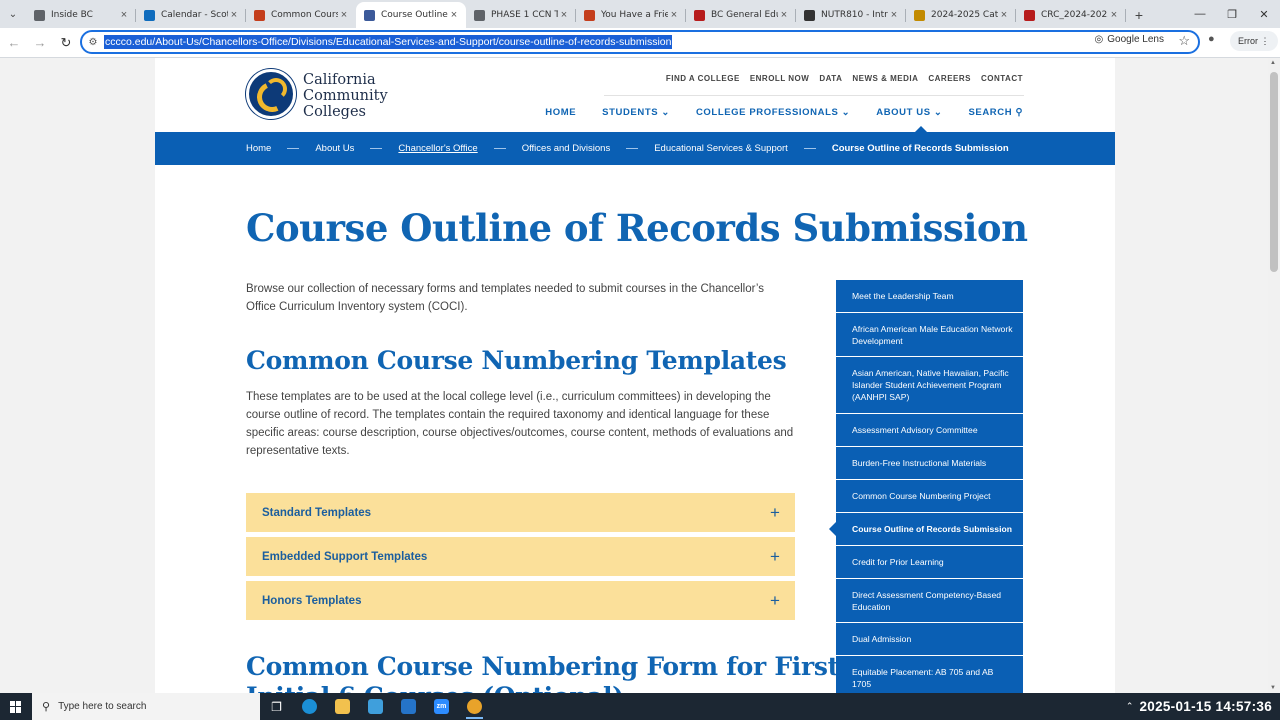 The height and width of the screenshot is (720, 1280). I want to click on scroll-down-icon: ▼, so click(1273, 688).